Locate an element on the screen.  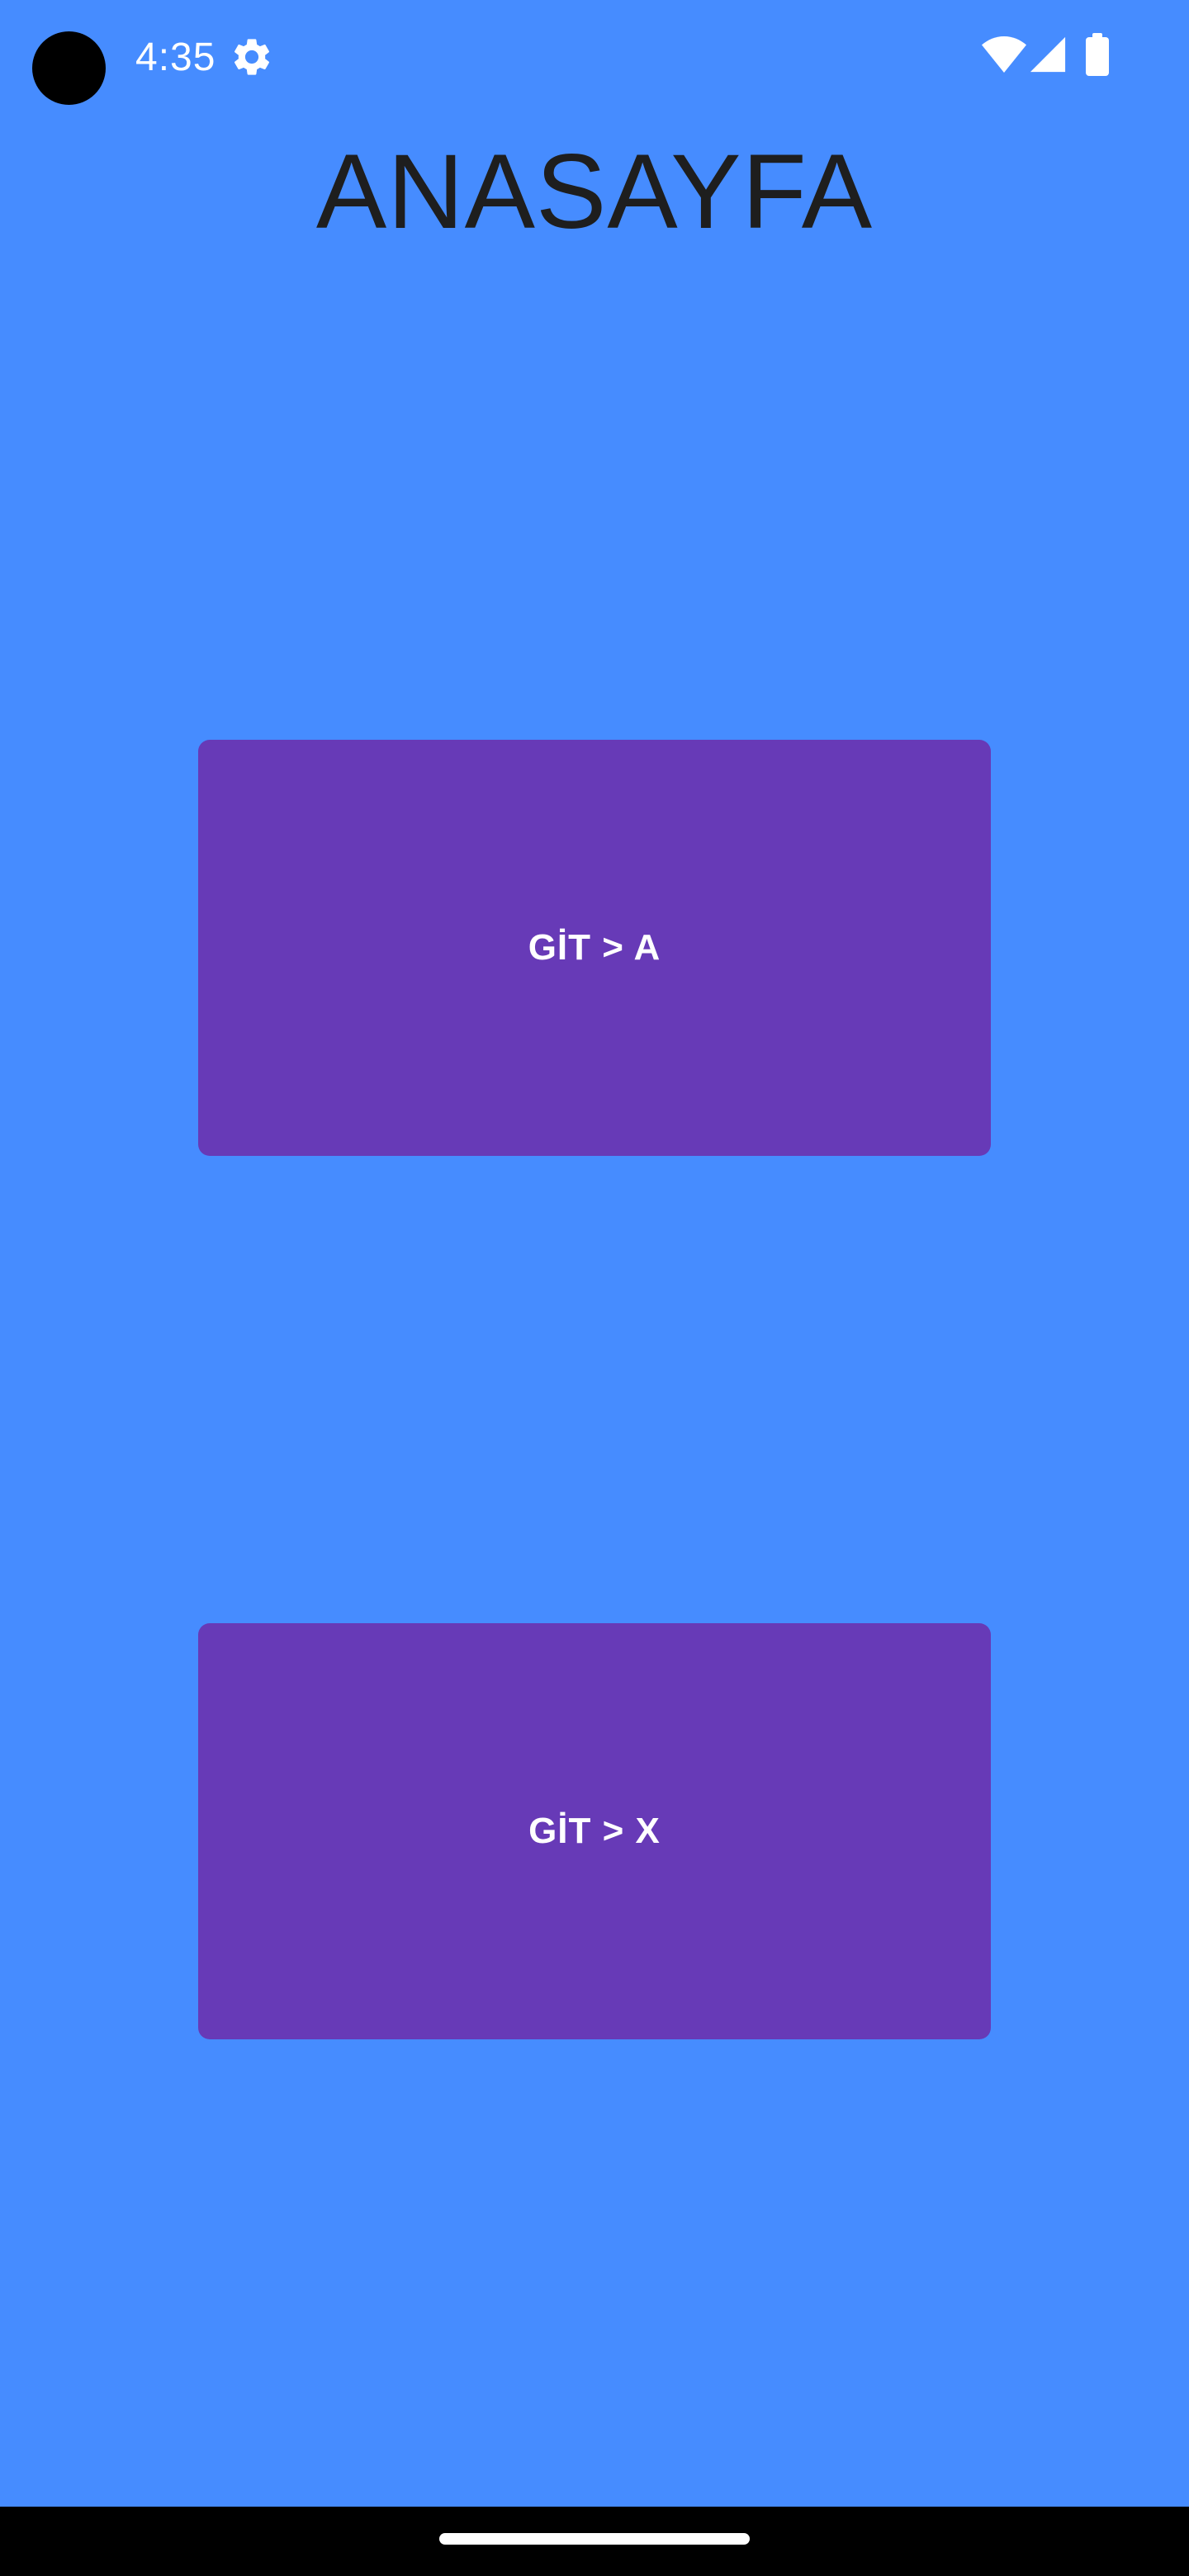
go-to-a-label: GİT > A is located at coordinates (594, 947).